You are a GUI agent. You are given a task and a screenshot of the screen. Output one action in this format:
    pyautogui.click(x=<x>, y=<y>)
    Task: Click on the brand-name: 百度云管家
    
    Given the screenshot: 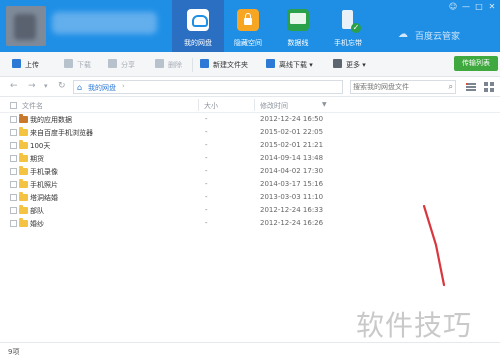 What is the action you would take?
    pyautogui.click(x=438, y=37)
    